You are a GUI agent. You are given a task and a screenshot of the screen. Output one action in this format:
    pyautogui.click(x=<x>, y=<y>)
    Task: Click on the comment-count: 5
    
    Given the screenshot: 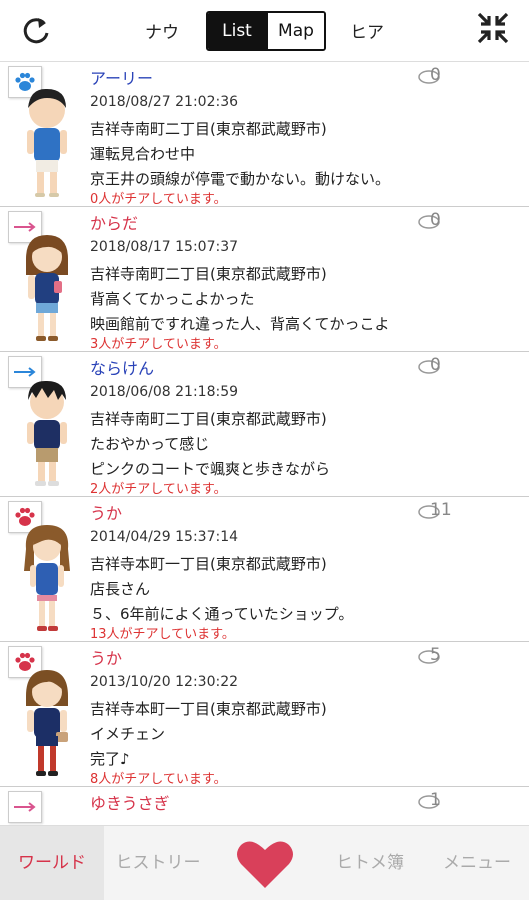 What is the action you would take?
    pyautogui.click(x=435, y=655)
    